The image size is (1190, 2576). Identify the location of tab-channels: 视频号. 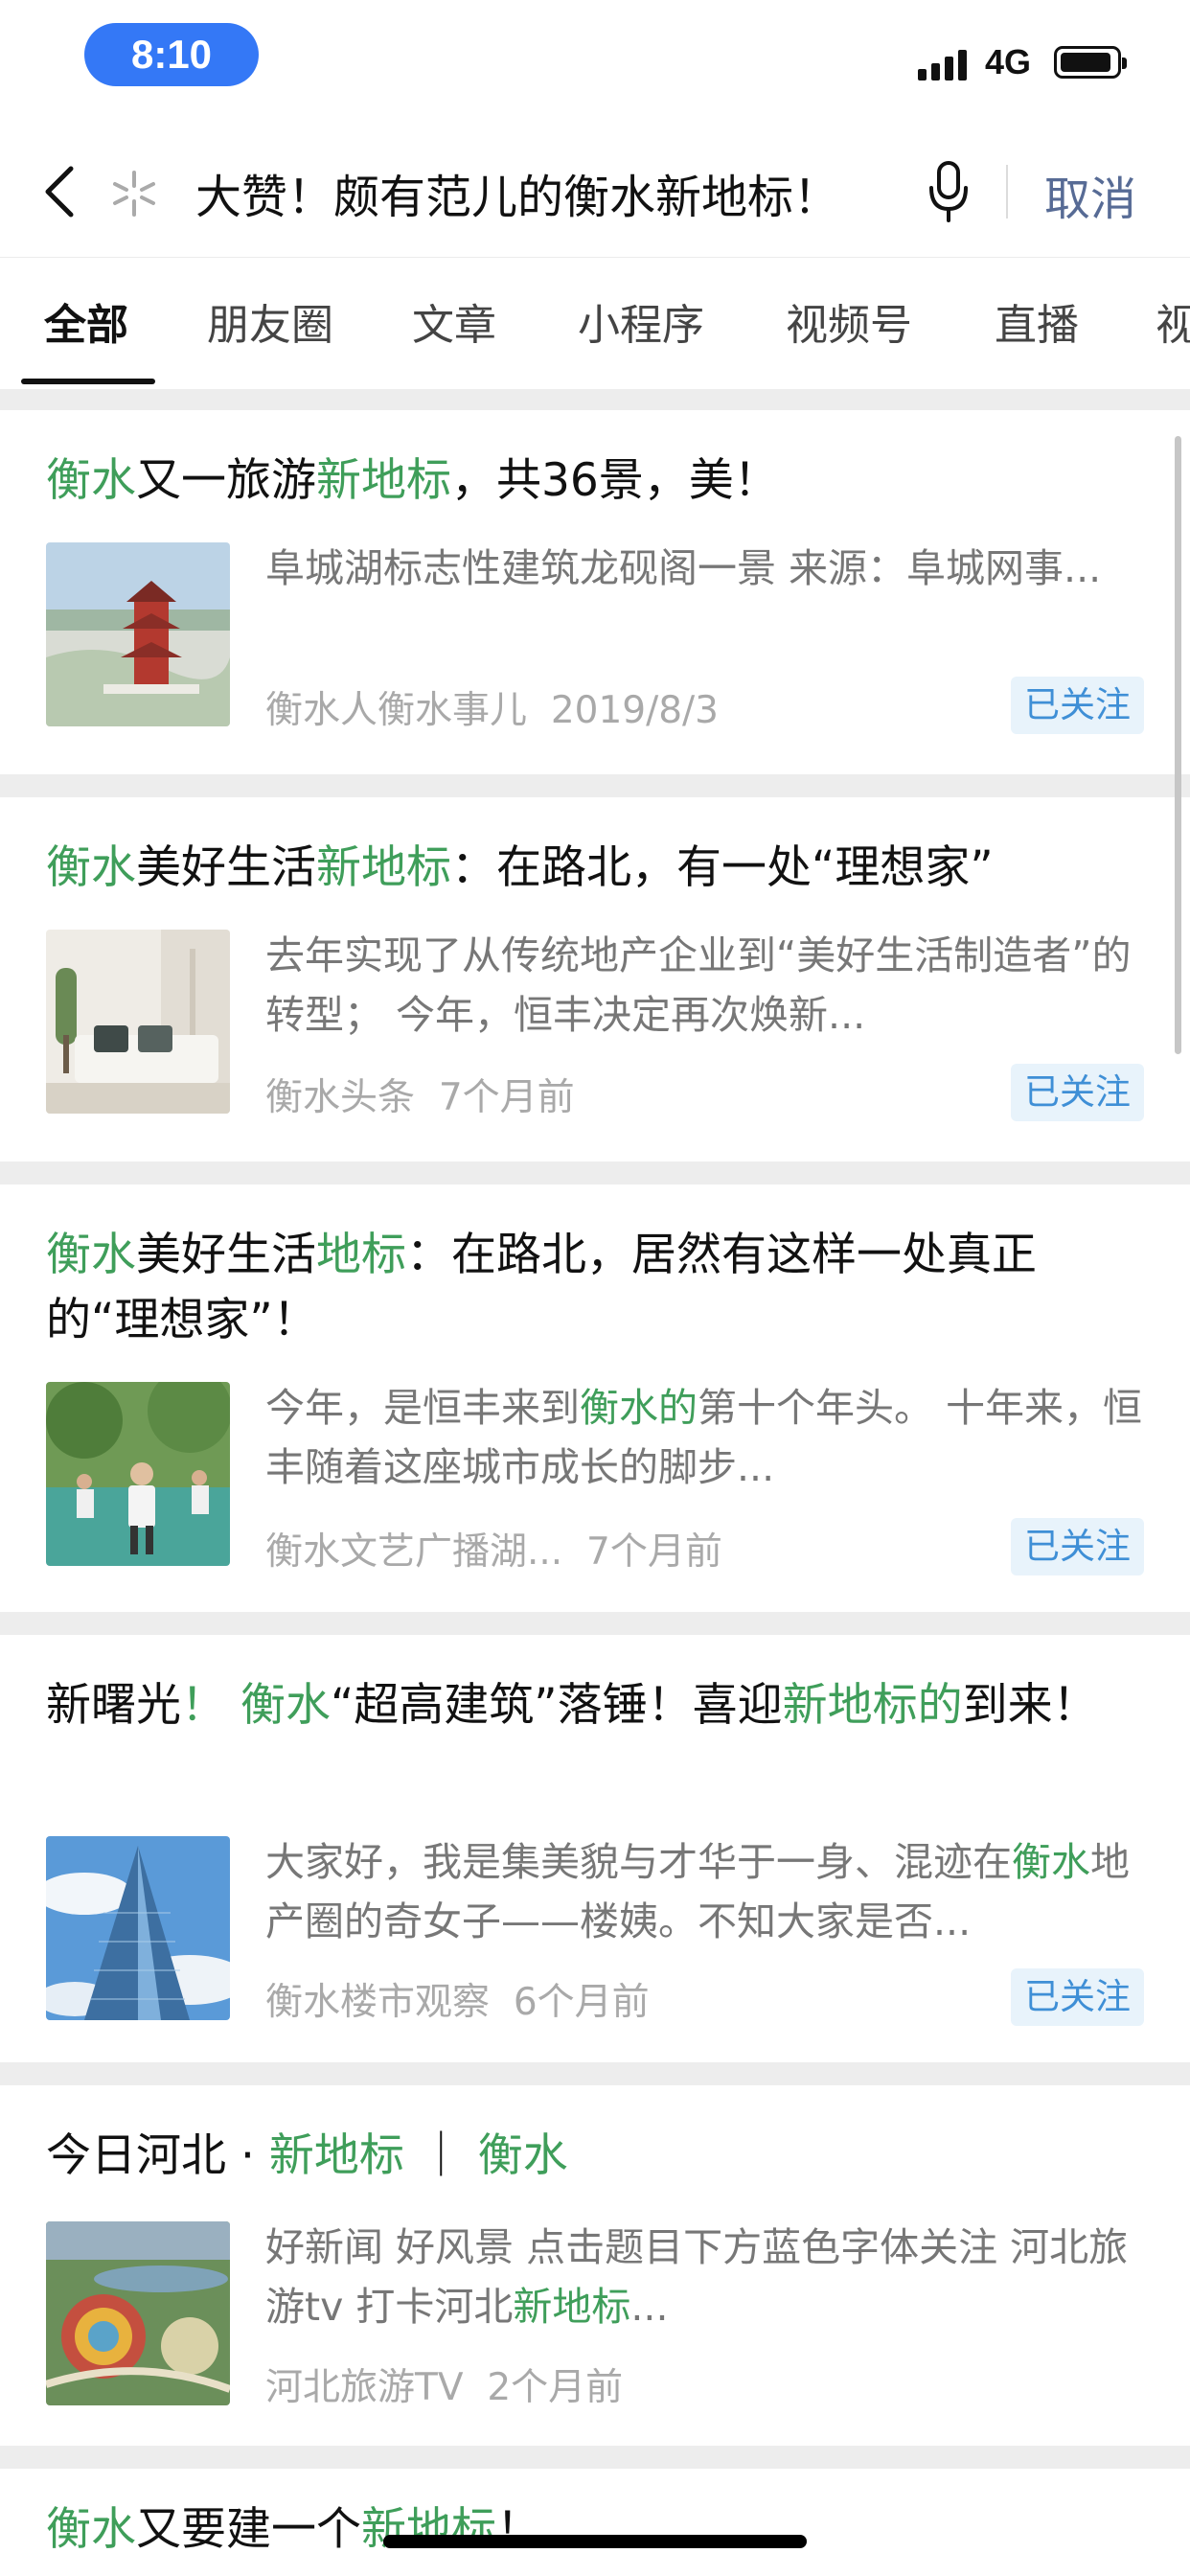
(849, 321).